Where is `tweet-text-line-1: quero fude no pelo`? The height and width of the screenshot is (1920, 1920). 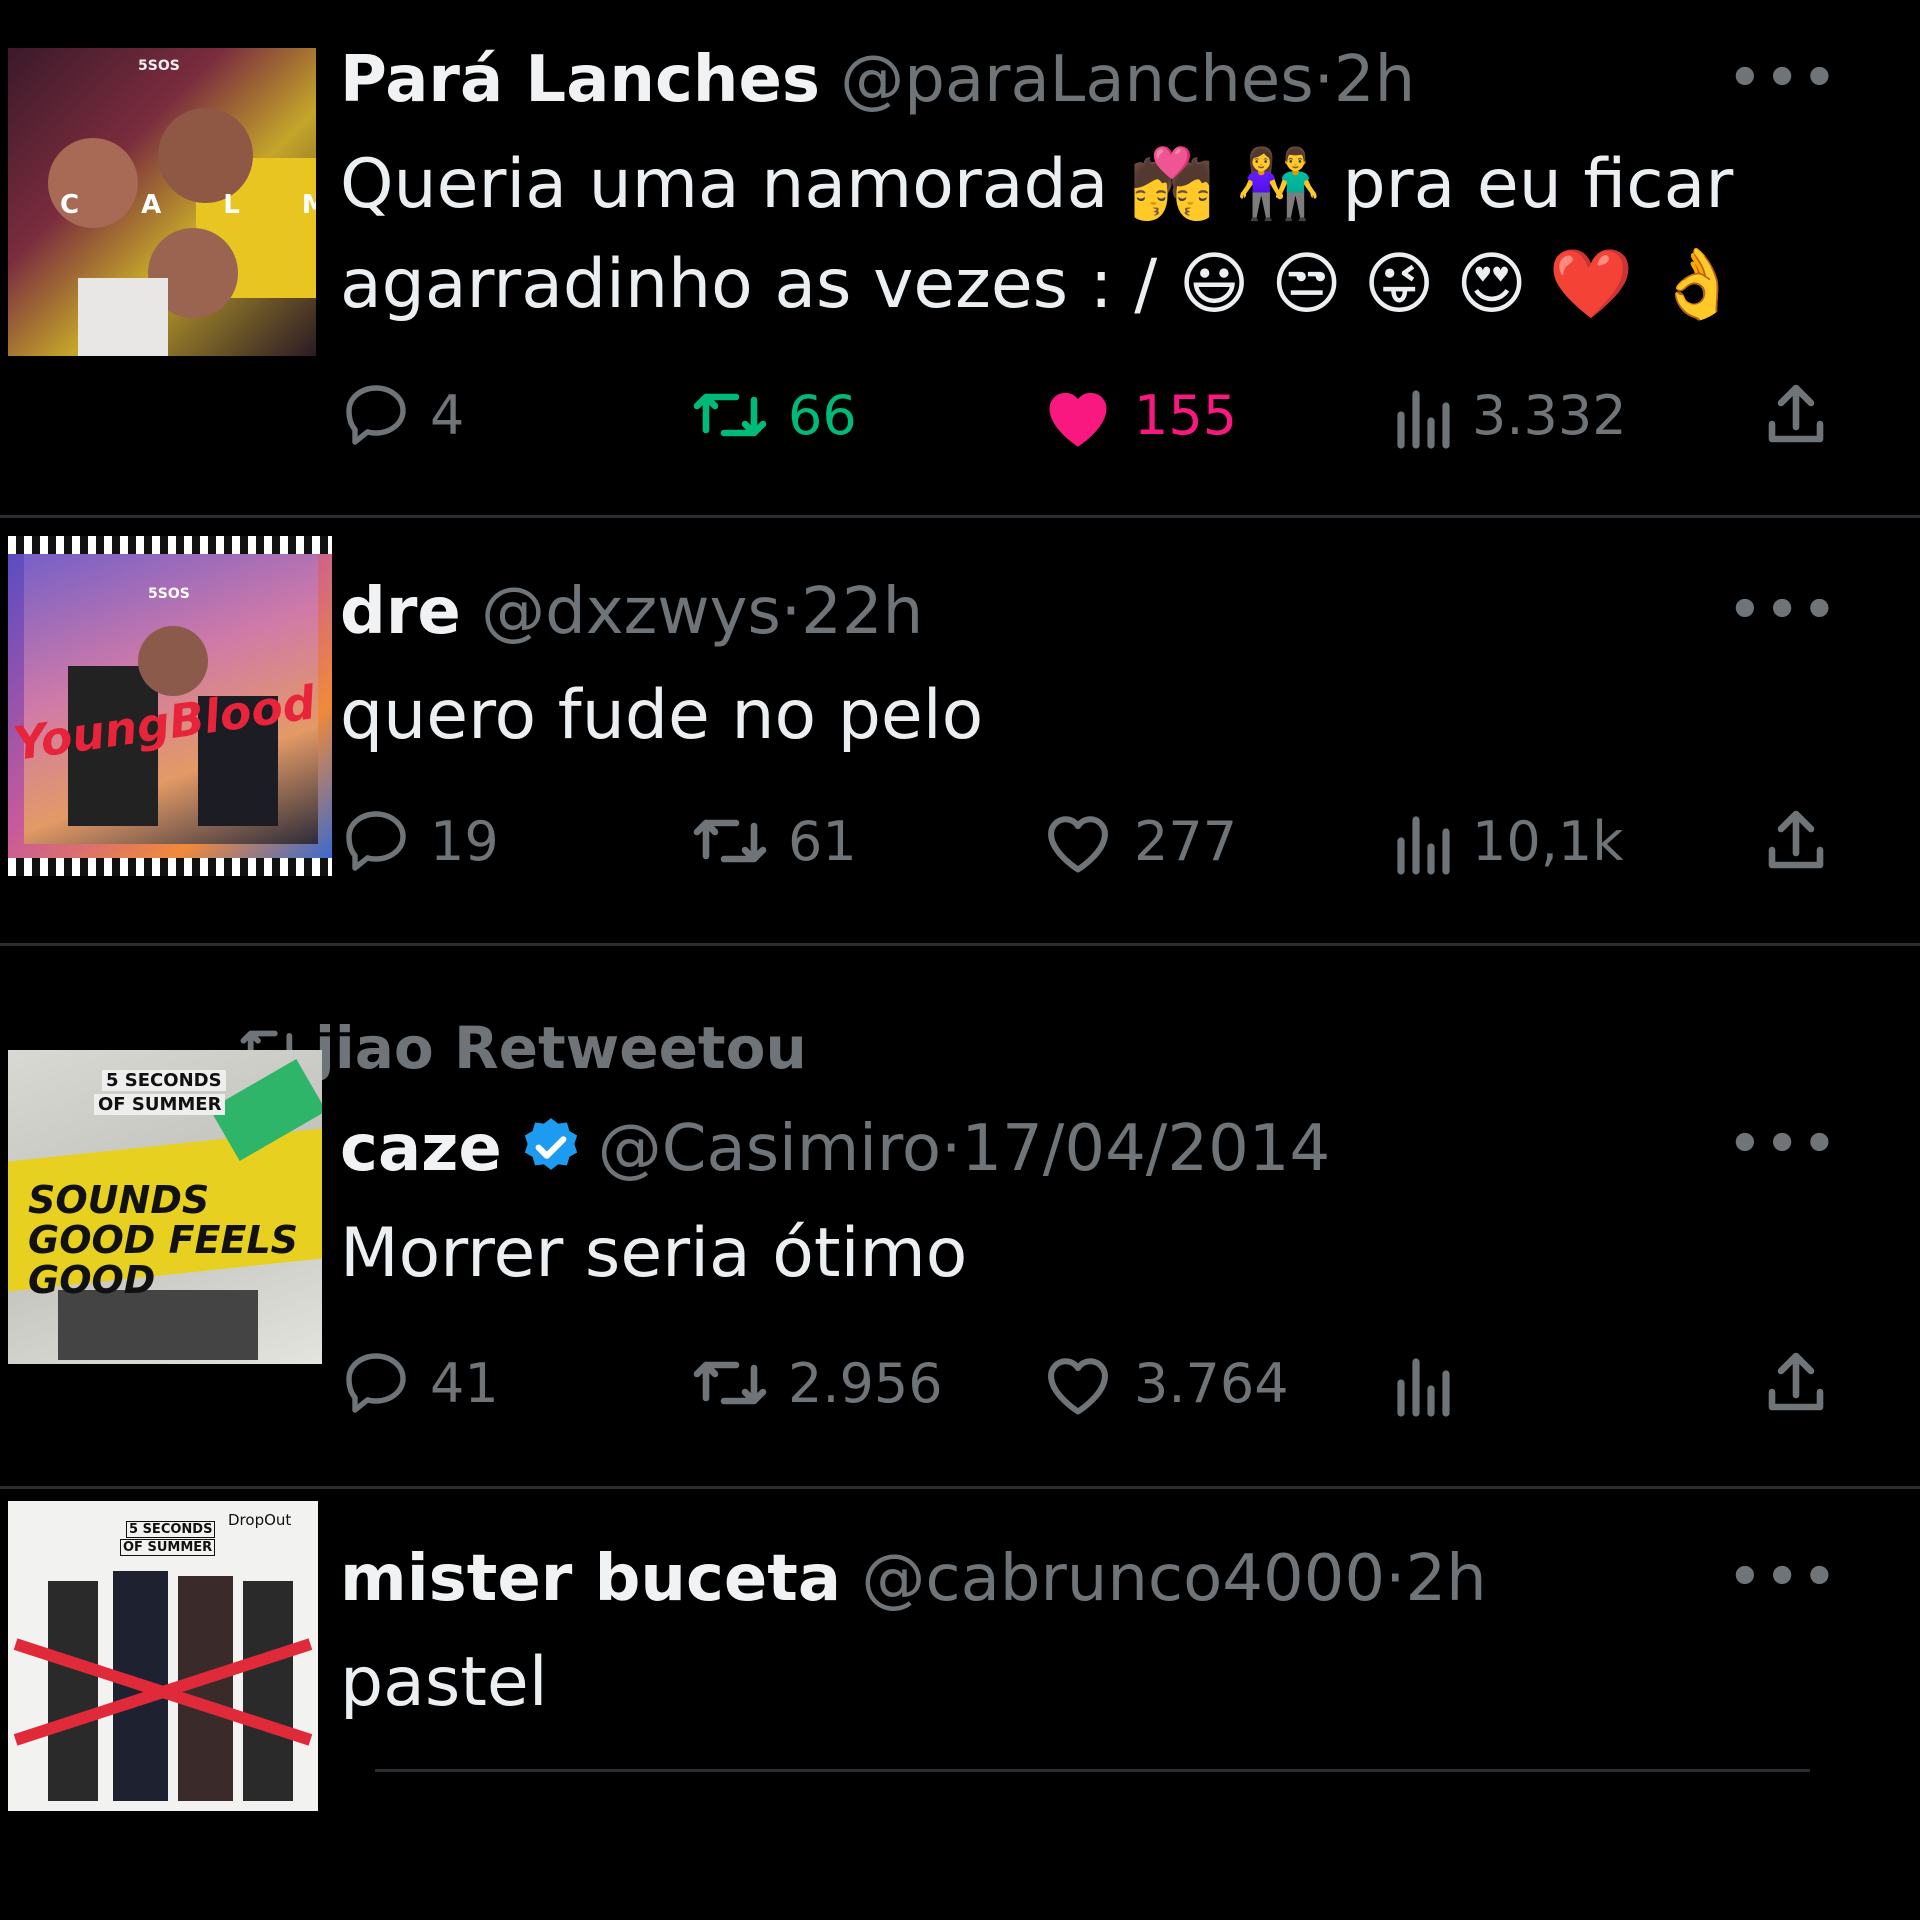
tweet-text-line-1: quero fude no pelo is located at coordinates (662, 715).